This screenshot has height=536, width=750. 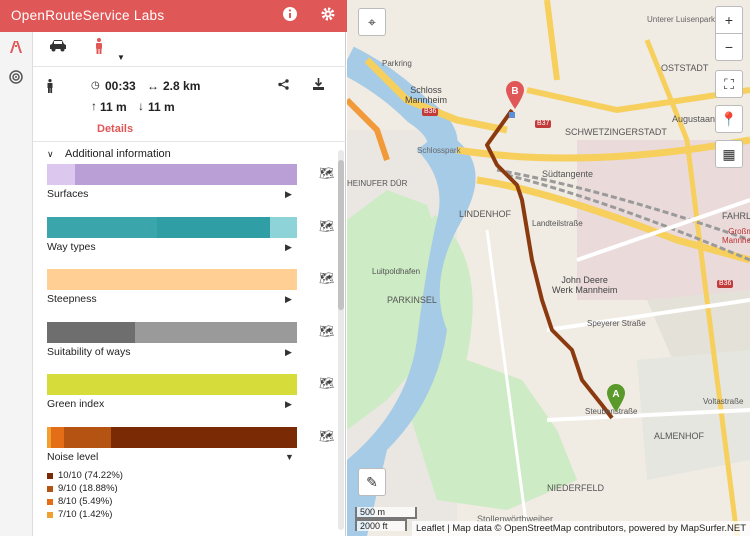 What do you see at coordinates (16, 48) in the screenshot?
I see `directions-icon` at bounding box center [16, 48].